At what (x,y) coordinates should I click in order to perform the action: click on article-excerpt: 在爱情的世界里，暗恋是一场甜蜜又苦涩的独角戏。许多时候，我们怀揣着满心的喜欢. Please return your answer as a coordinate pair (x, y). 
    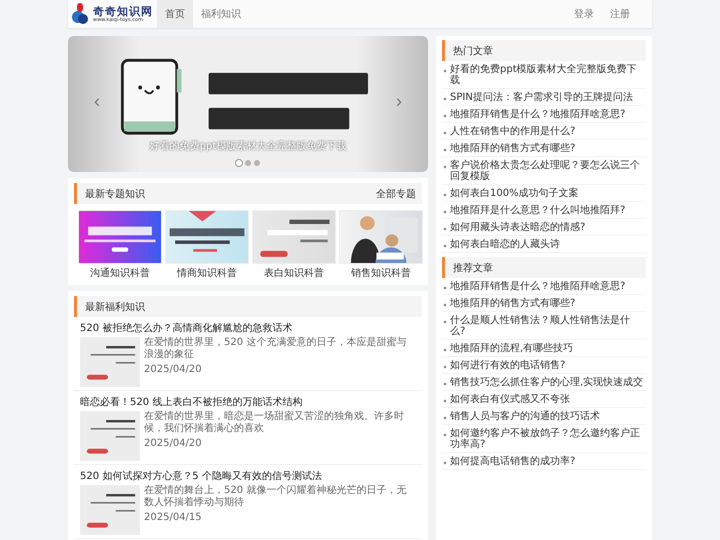
    Looking at the image, I should click on (274, 423).